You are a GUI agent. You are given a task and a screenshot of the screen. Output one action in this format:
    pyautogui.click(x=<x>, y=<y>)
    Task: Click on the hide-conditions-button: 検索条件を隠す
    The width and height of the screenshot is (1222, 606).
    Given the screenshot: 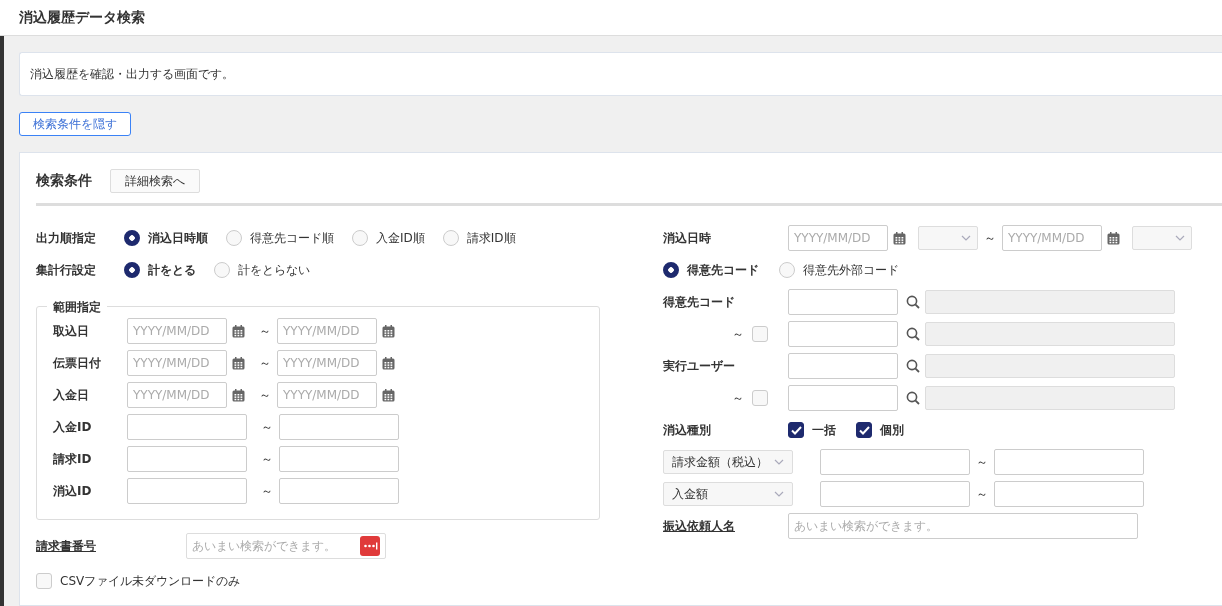 What is the action you would take?
    pyautogui.click(x=75, y=124)
    